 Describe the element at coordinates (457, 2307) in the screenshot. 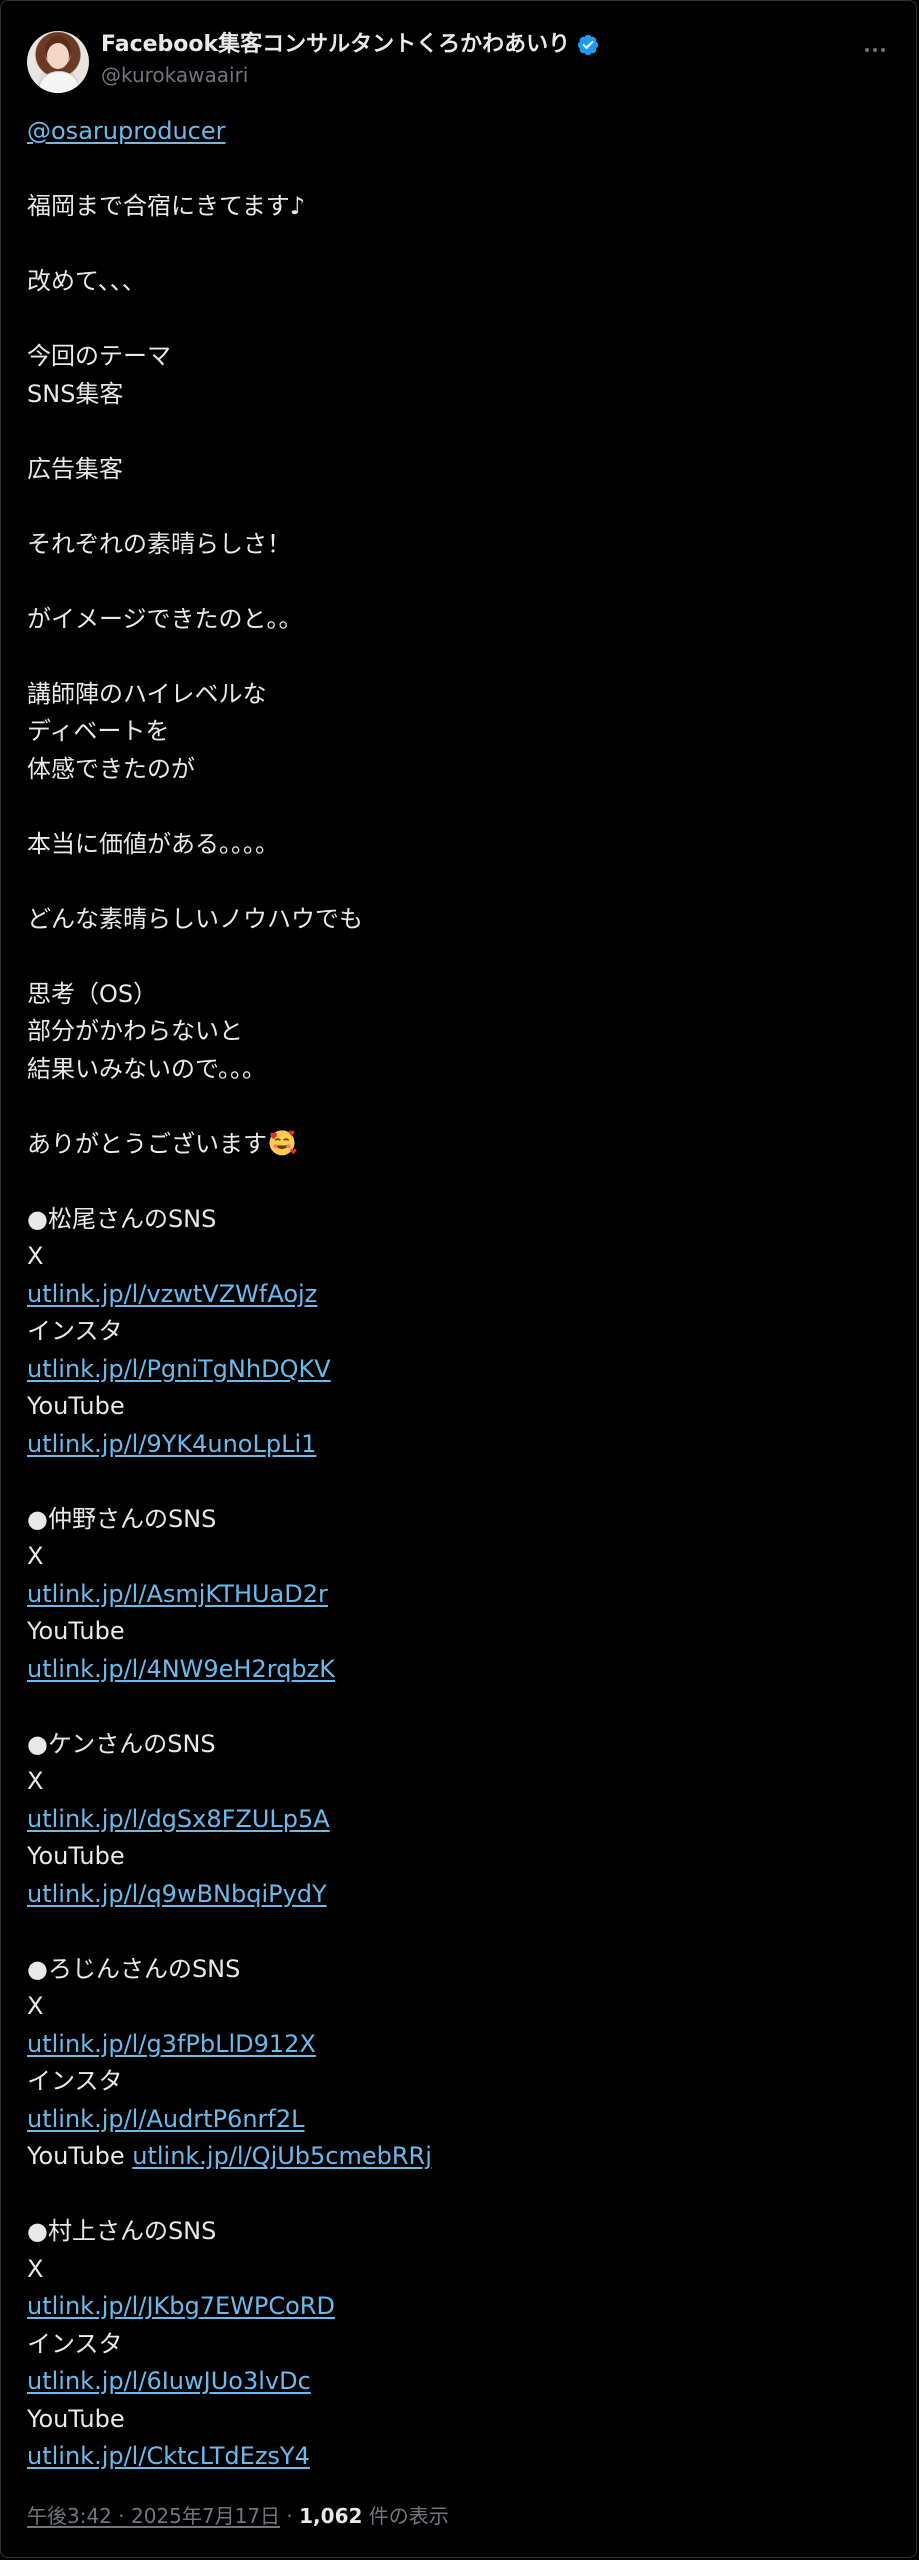

I see `link-line: utlink.jp/l/JKbg7EWPCoRD` at that location.